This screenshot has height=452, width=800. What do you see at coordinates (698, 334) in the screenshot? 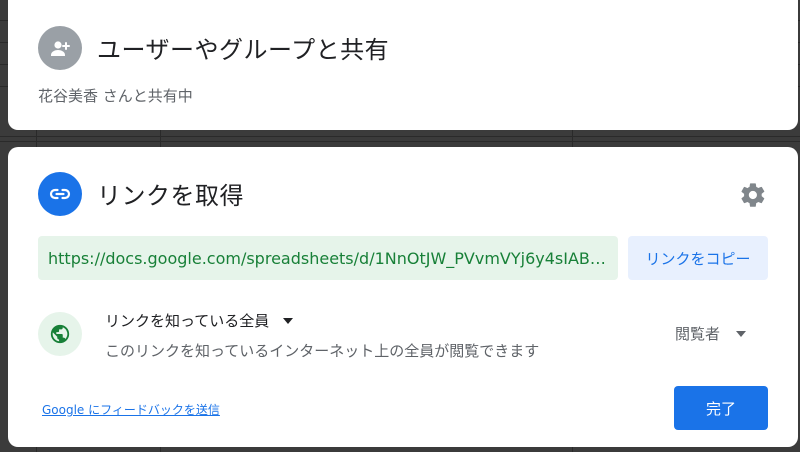
I see `role-label: 閲覧者` at bounding box center [698, 334].